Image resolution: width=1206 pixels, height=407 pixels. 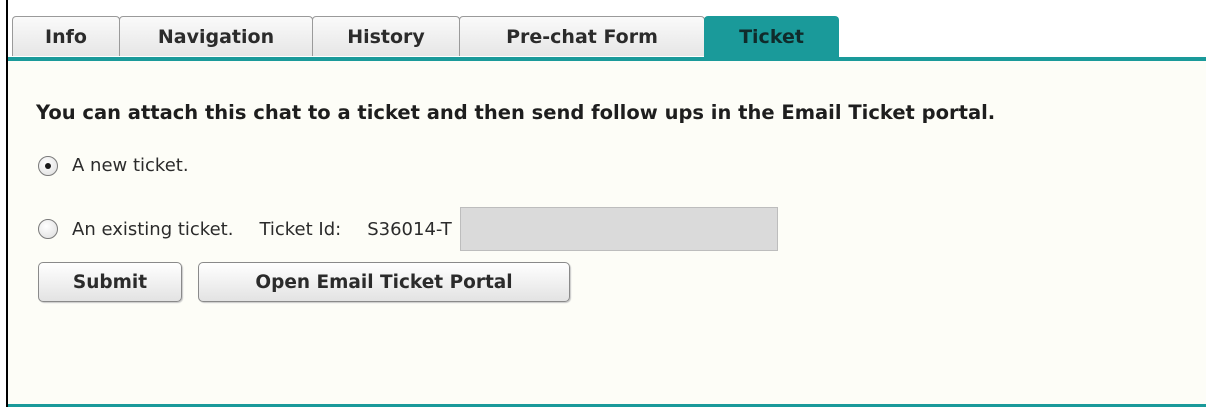 What do you see at coordinates (130, 165) in the screenshot?
I see `new-ticket-label: A new ticket.` at bounding box center [130, 165].